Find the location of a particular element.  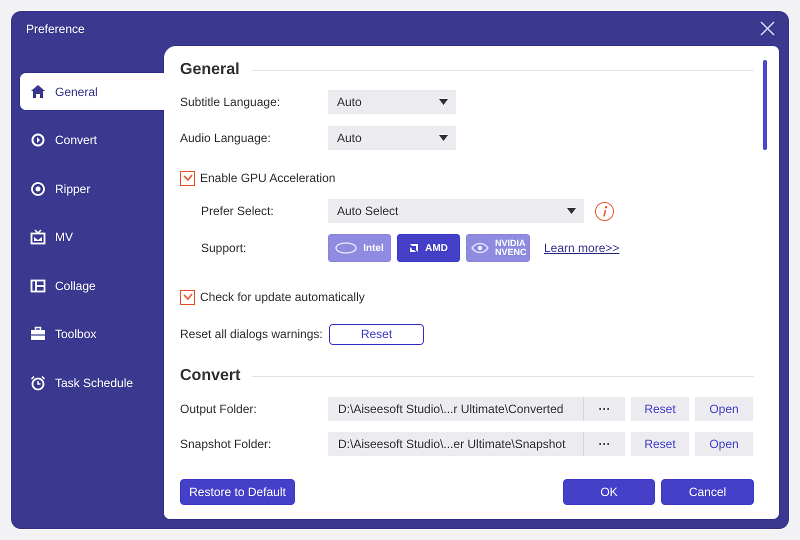

field-label: Output Folder: is located at coordinates (219, 409).